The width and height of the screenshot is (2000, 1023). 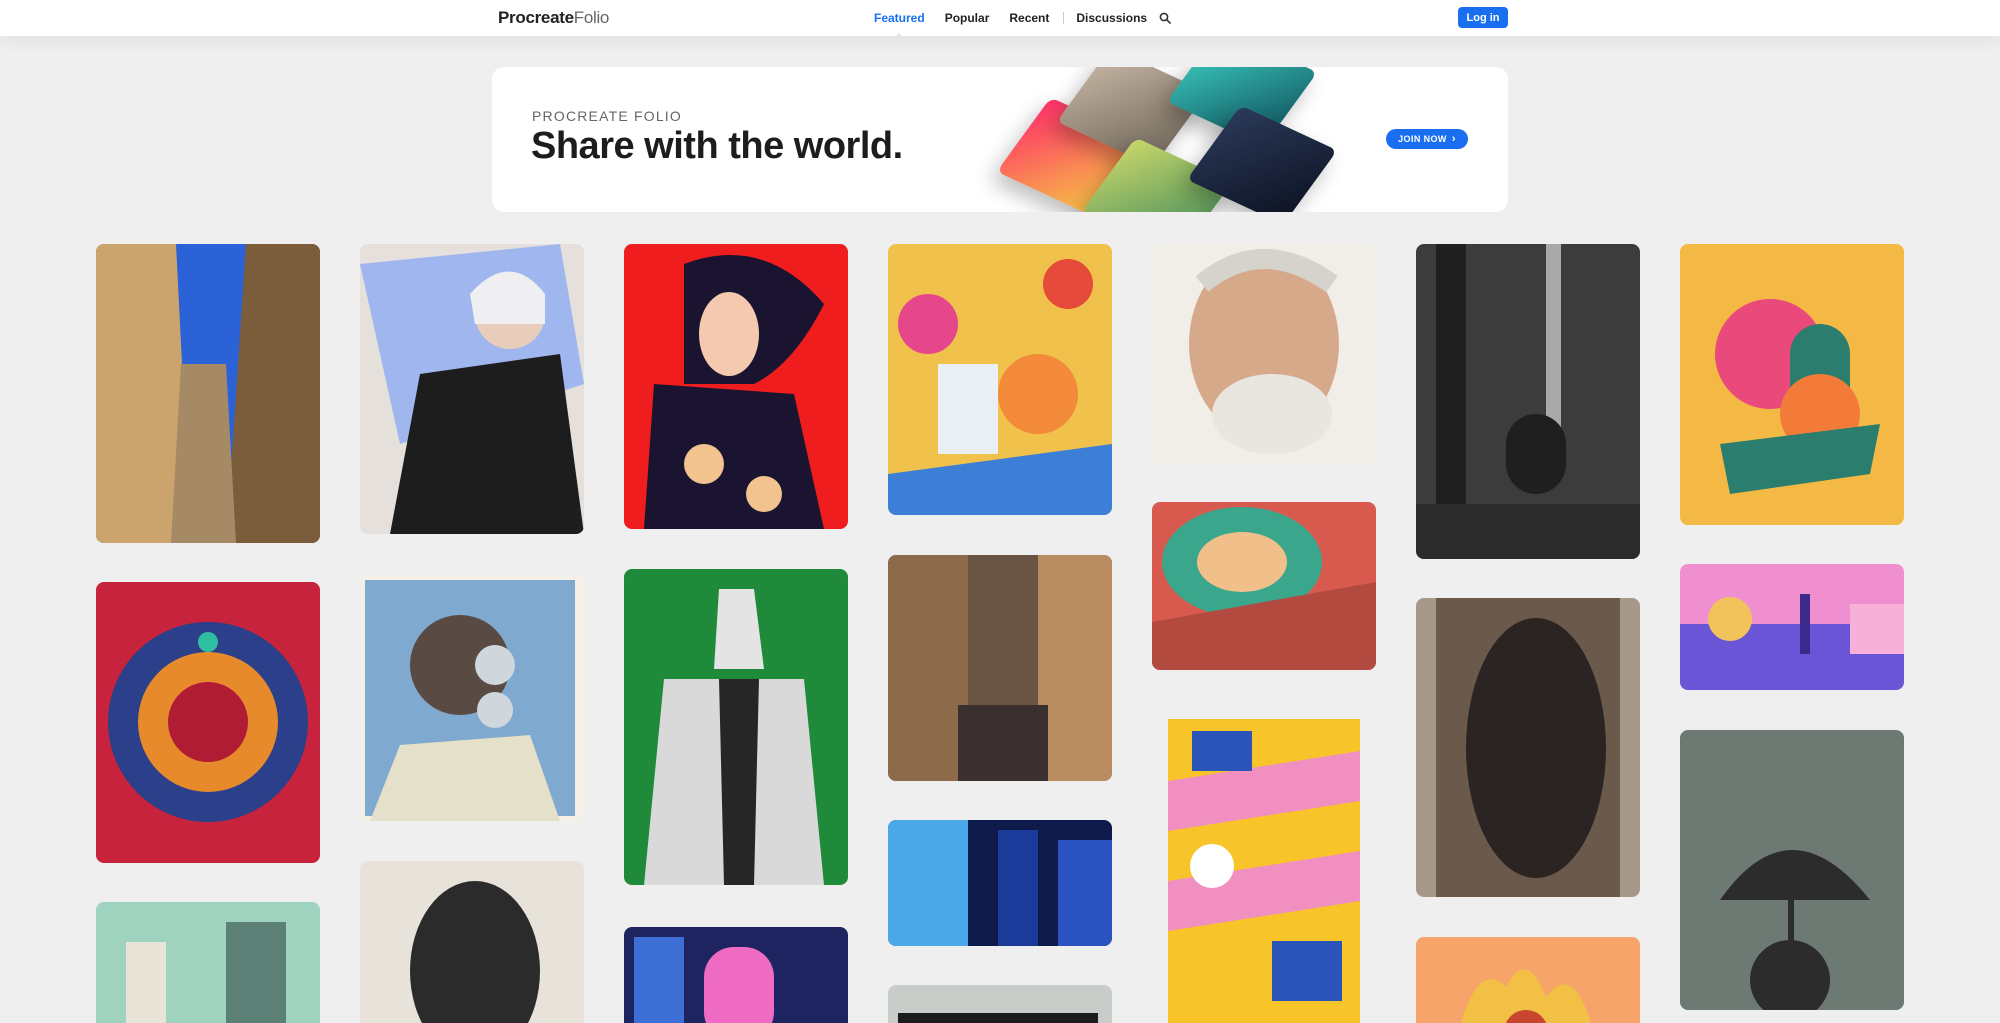 What do you see at coordinates (1264, 353) in the screenshot?
I see `artwork-tile-old-man-portrait` at bounding box center [1264, 353].